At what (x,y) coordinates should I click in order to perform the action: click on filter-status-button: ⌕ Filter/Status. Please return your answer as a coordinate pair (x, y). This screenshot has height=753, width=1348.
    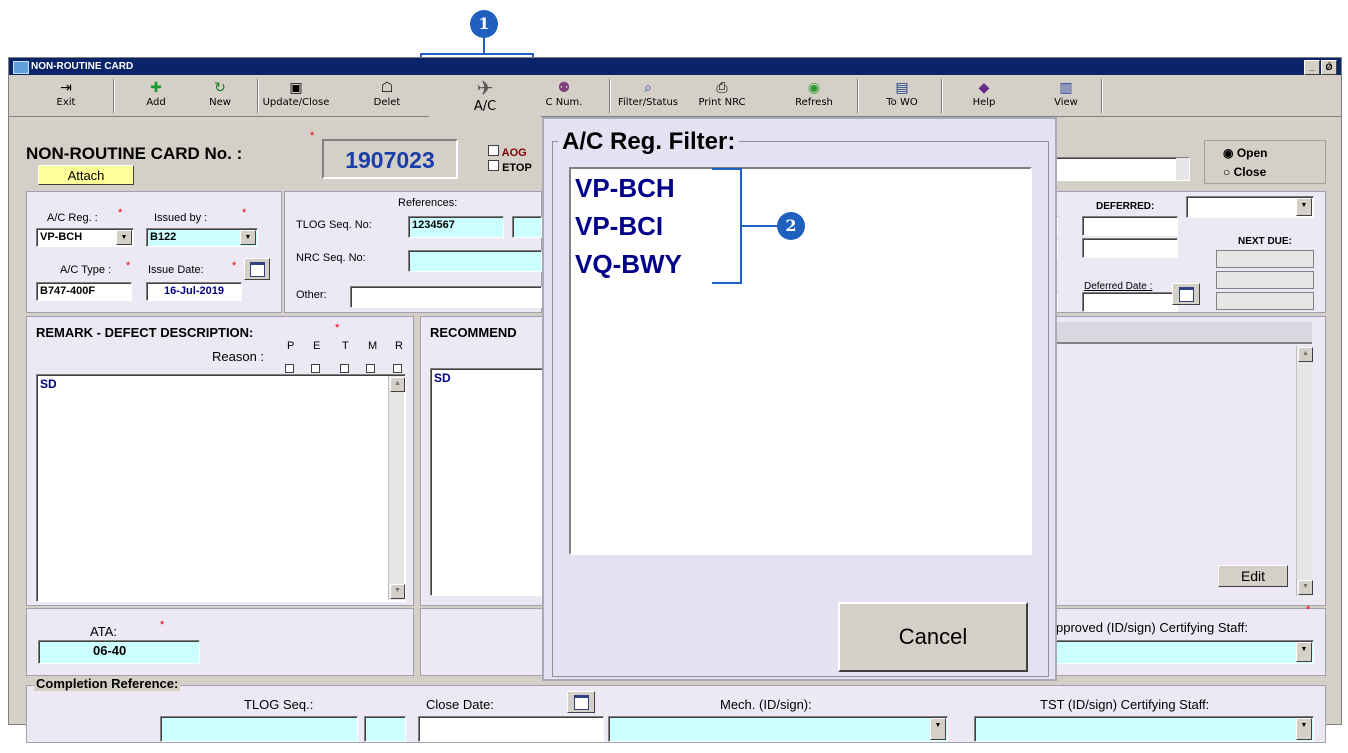
    Looking at the image, I should click on (648, 96).